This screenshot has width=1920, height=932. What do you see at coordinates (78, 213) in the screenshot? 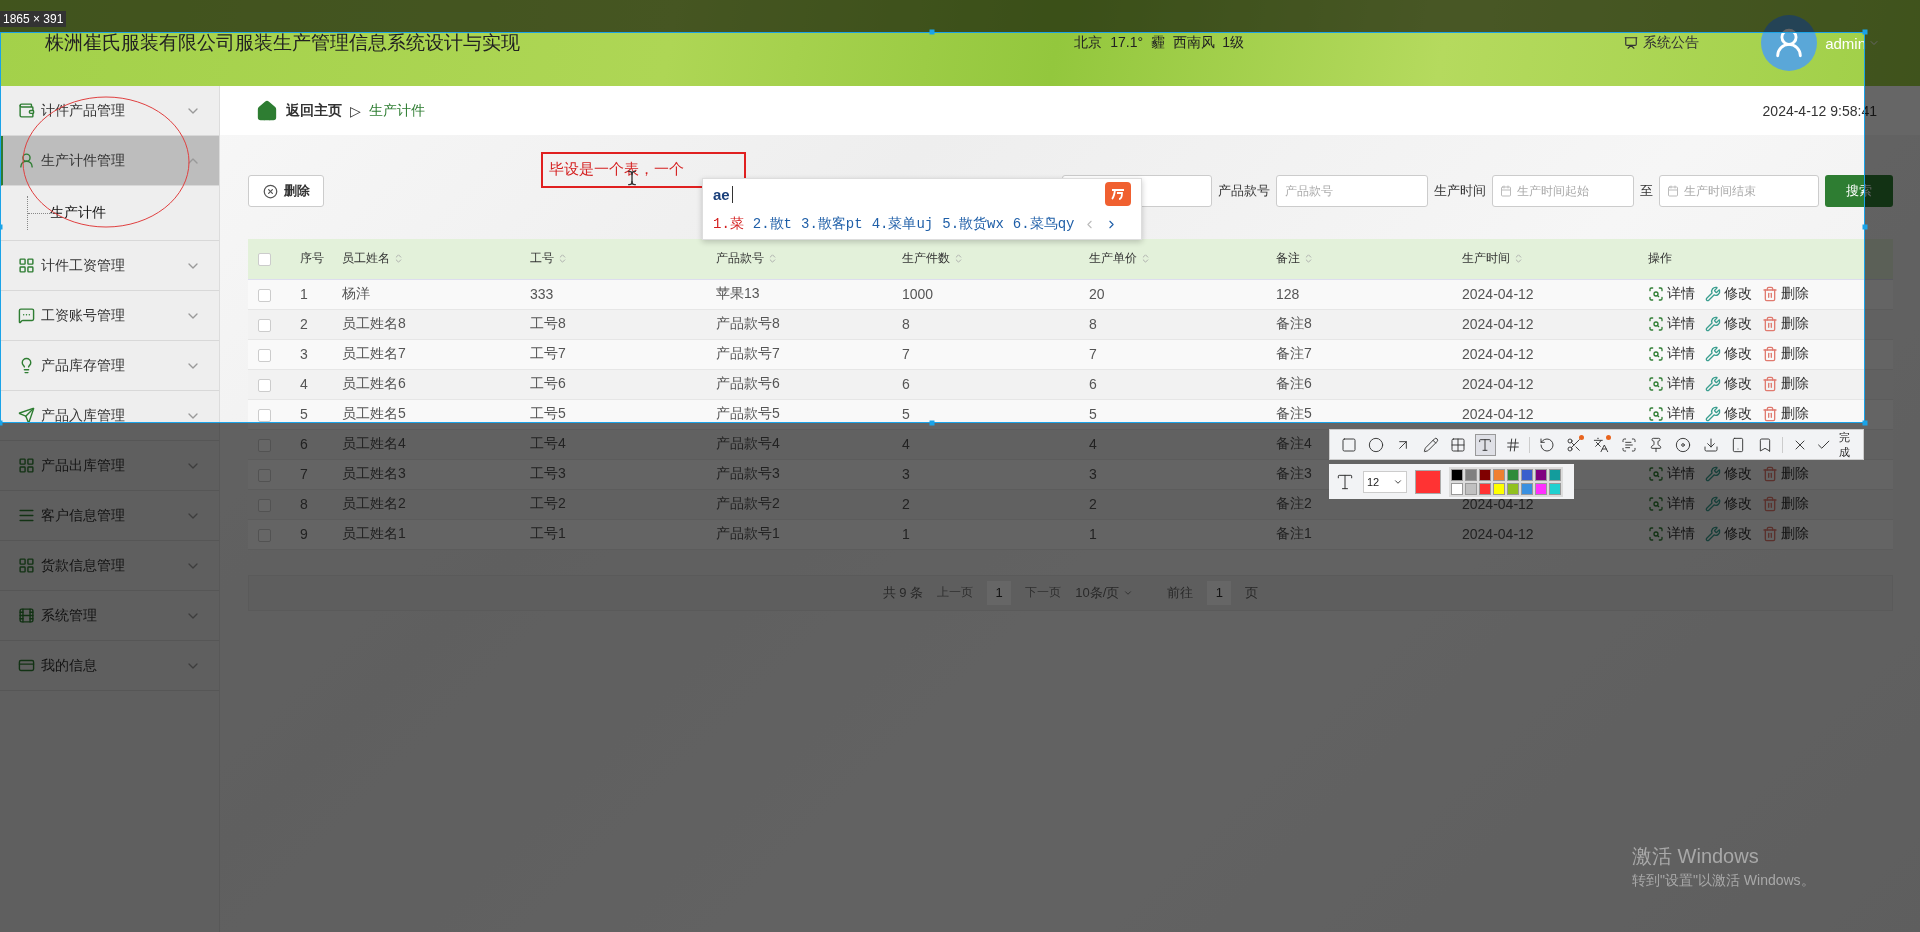
I see `submenu-item: 生产计件` at bounding box center [78, 213].